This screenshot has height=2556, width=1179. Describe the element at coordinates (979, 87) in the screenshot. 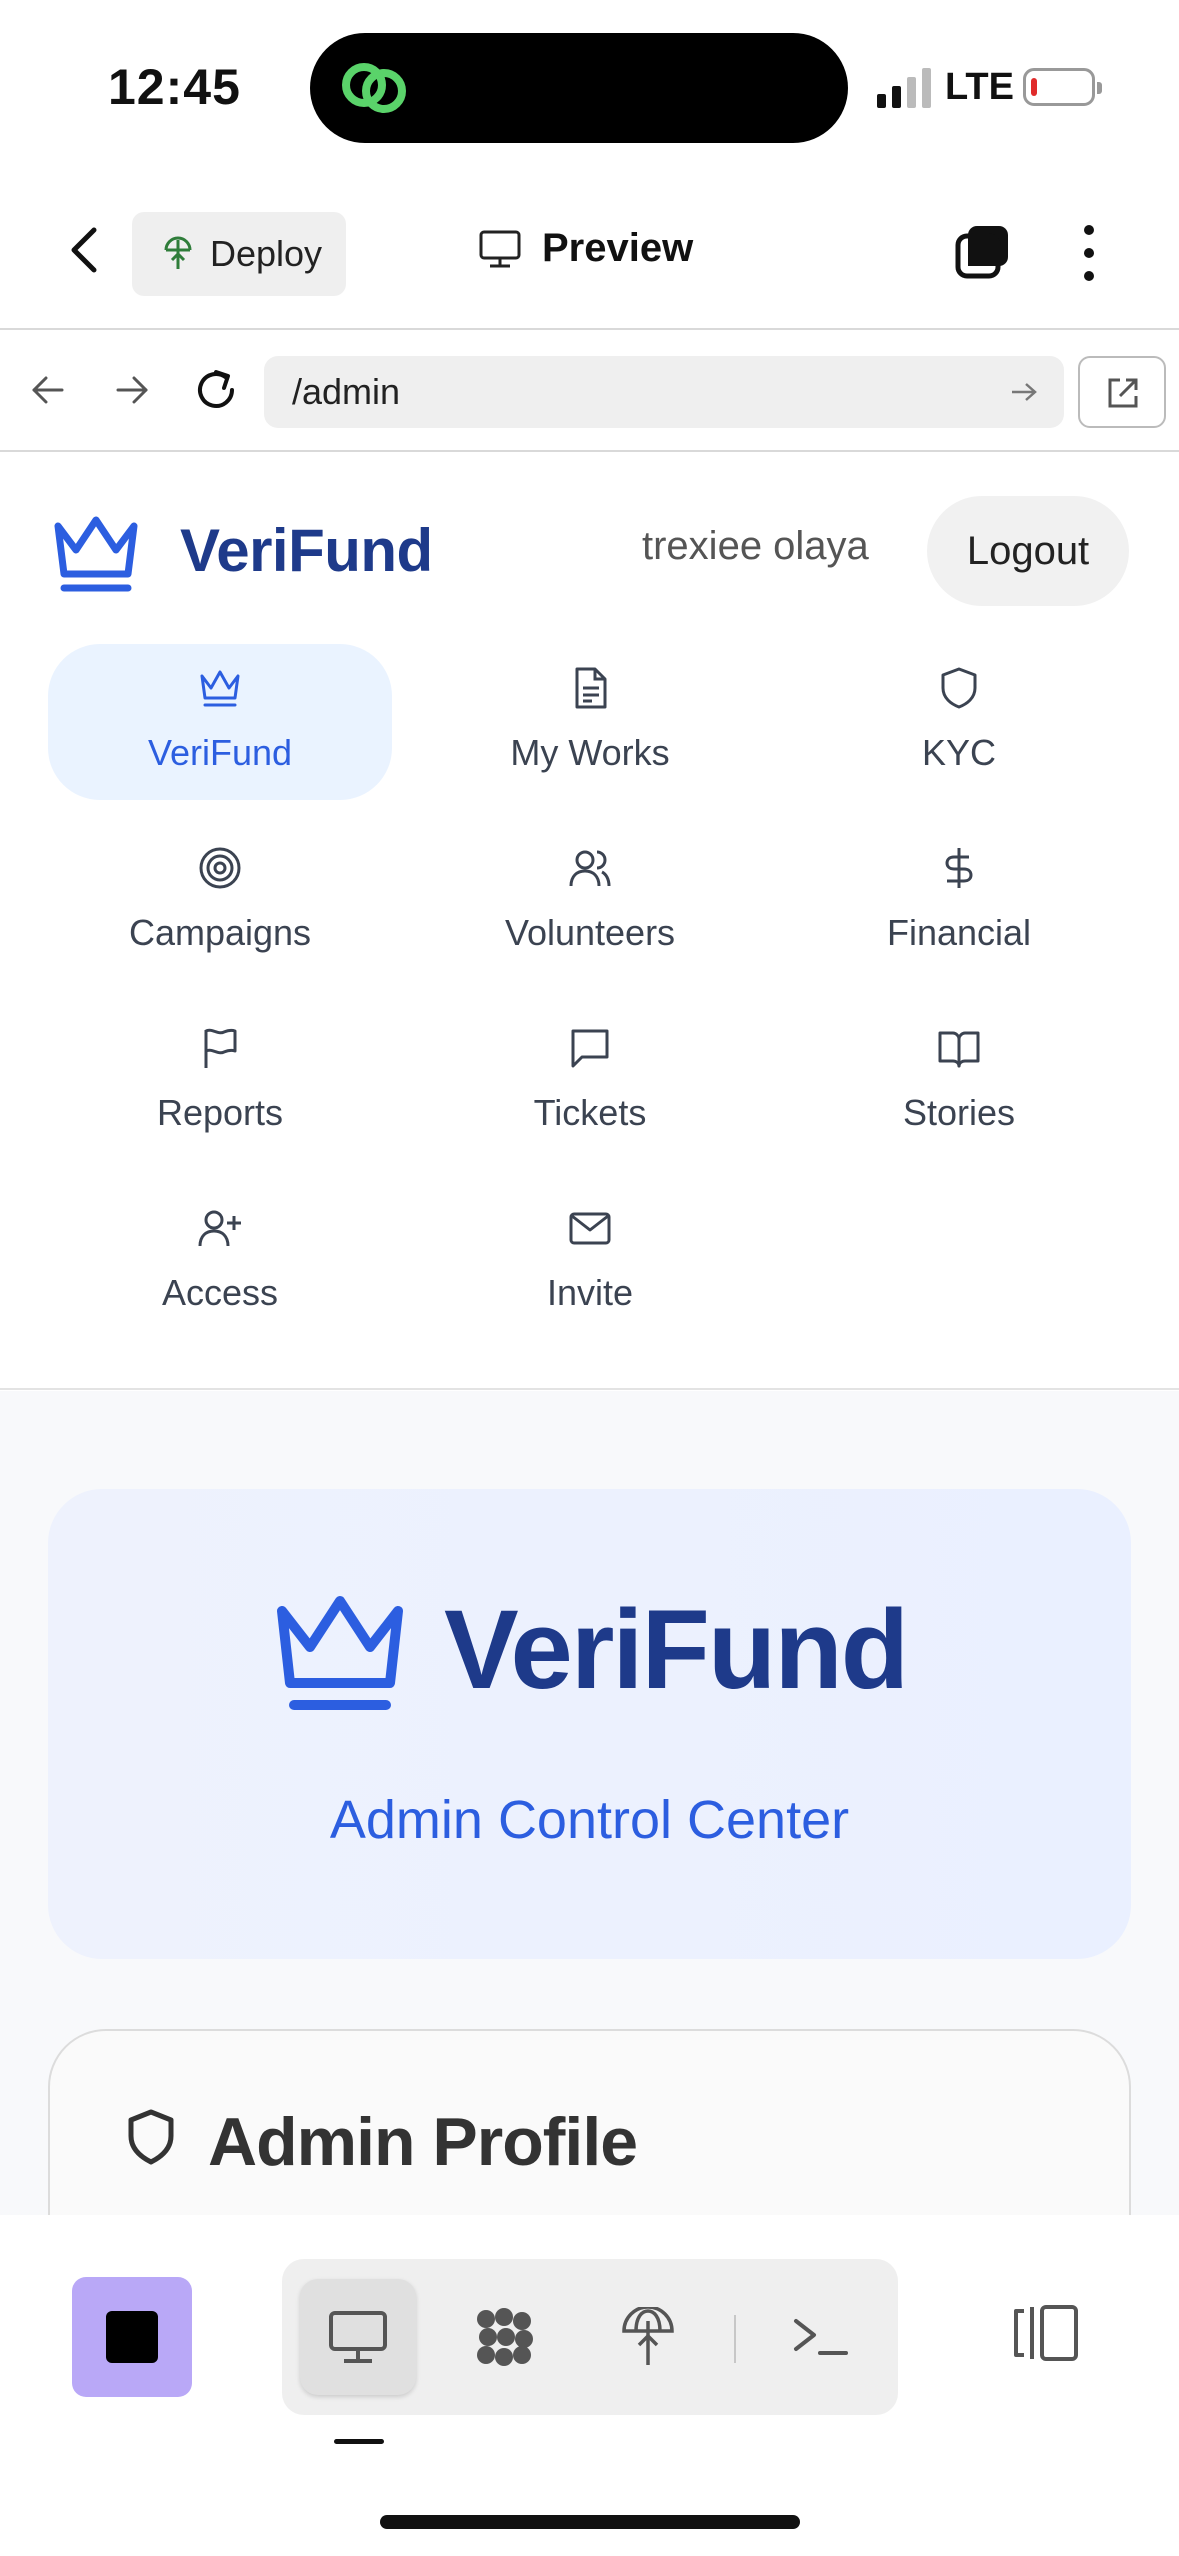

I see `network-type: LTE` at that location.